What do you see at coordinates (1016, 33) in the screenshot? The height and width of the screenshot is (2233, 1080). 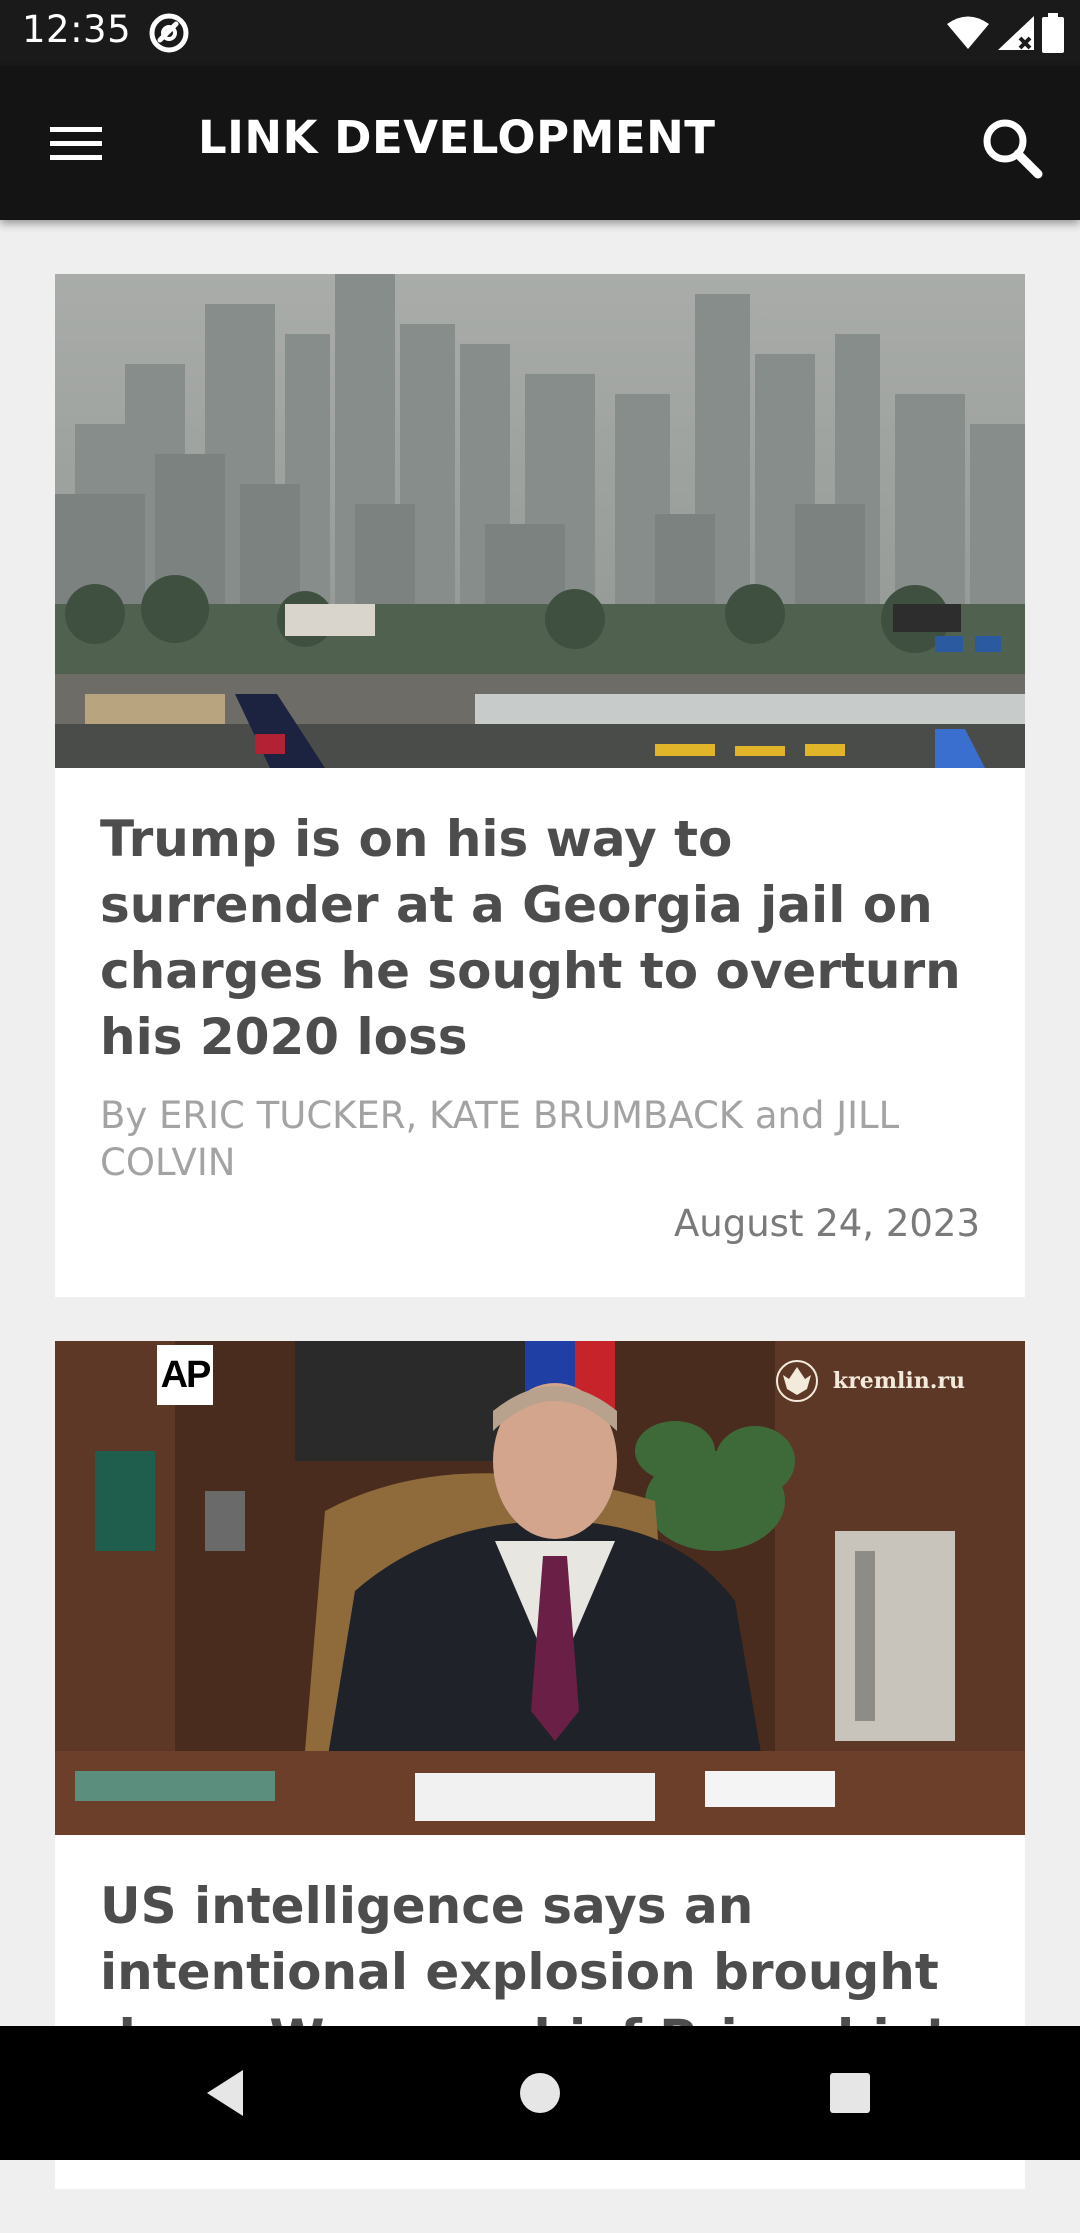 I see `signal-icon` at bounding box center [1016, 33].